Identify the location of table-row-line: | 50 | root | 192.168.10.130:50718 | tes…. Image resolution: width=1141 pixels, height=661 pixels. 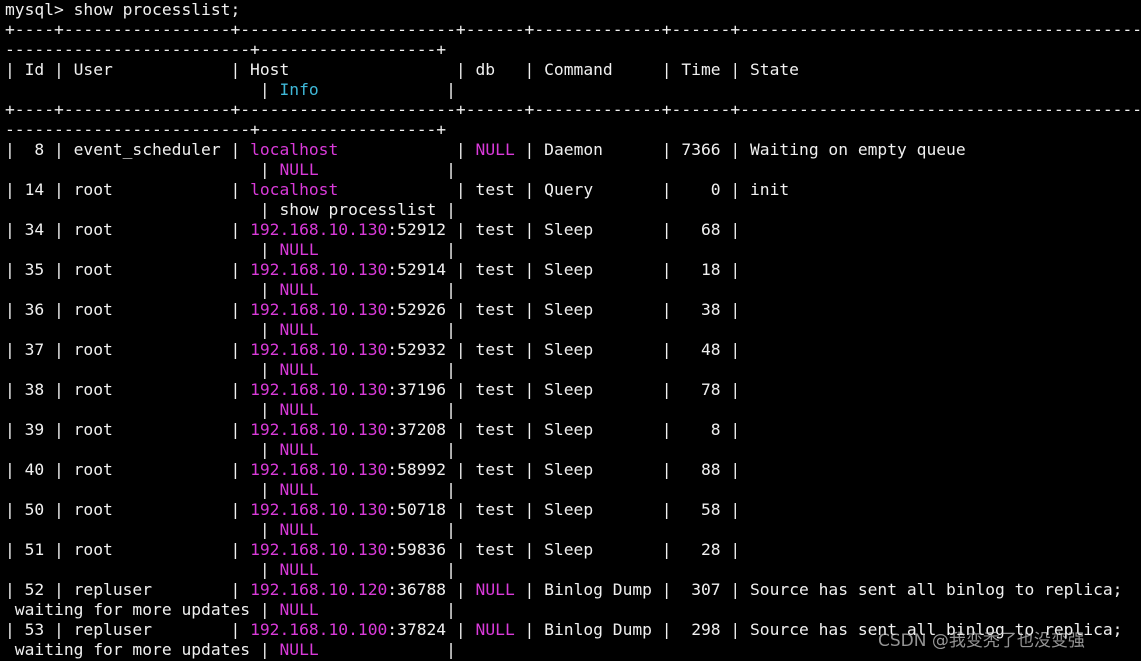
(372, 510).